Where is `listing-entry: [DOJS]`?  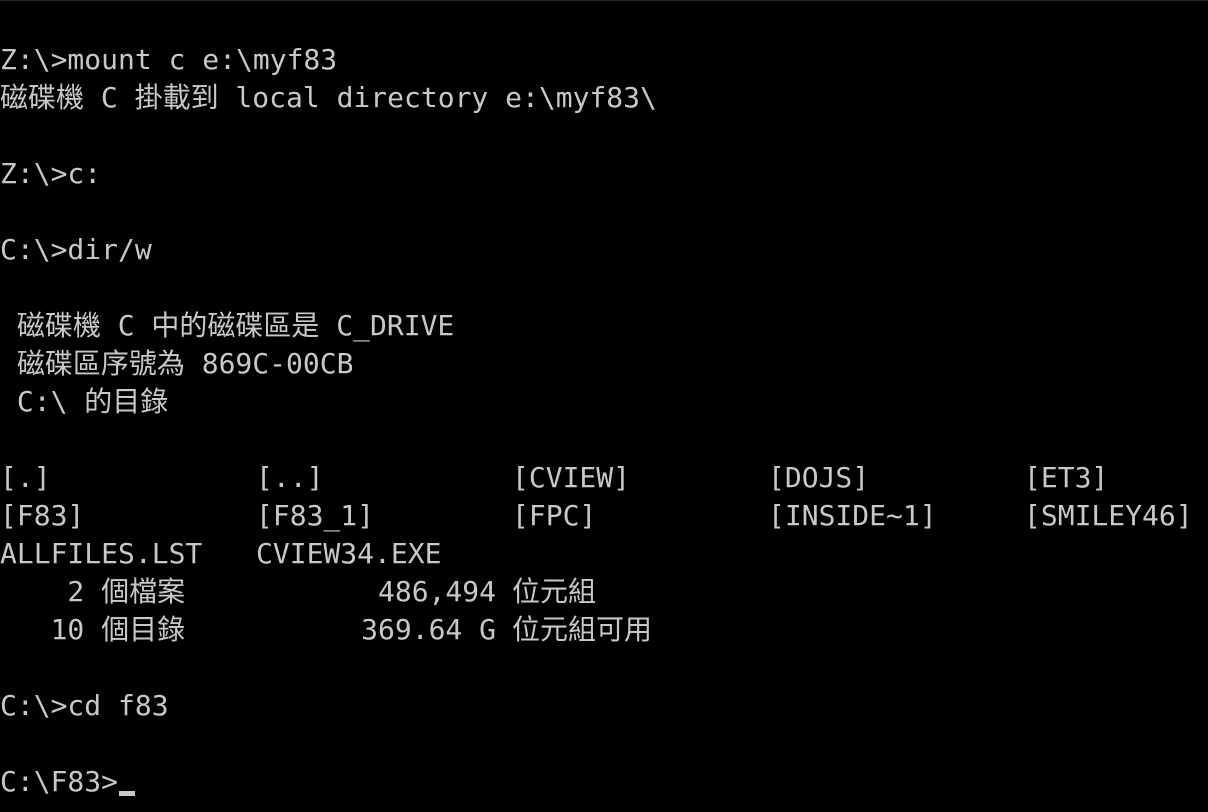
listing-entry: [DOJS] is located at coordinates (819, 477).